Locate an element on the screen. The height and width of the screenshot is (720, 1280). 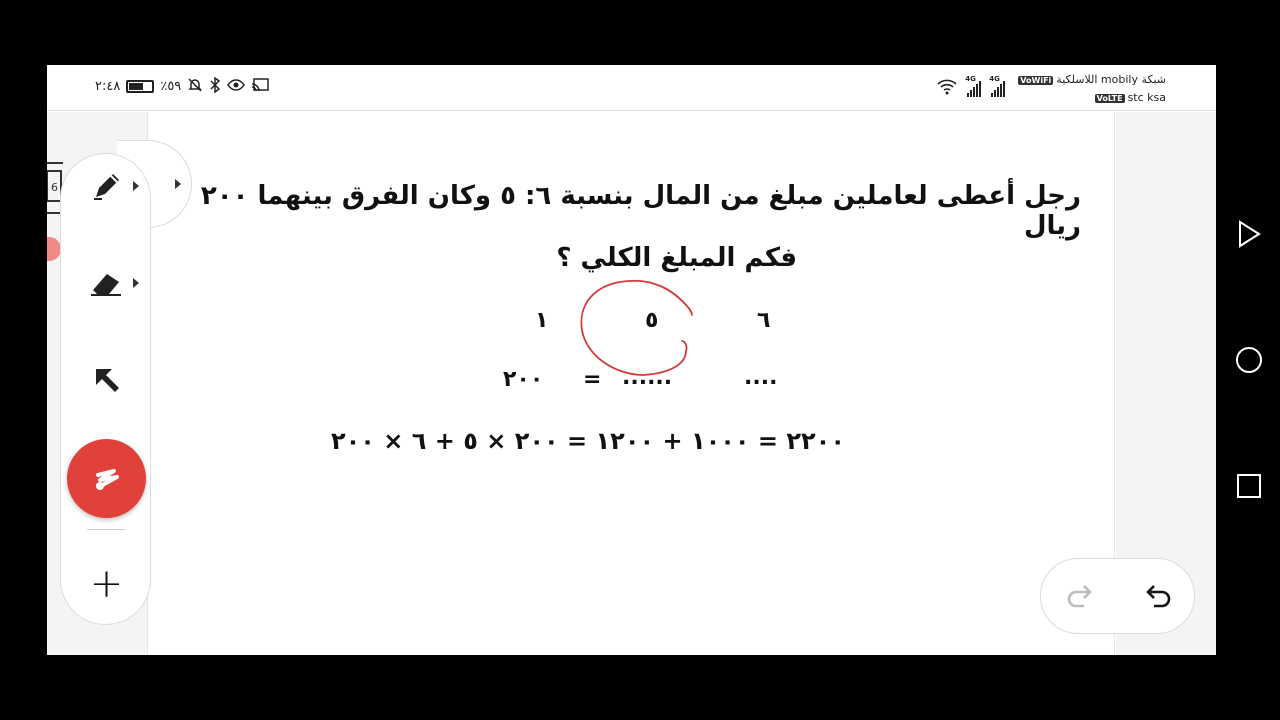
ratio-value: ١ is located at coordinates (542, 320).